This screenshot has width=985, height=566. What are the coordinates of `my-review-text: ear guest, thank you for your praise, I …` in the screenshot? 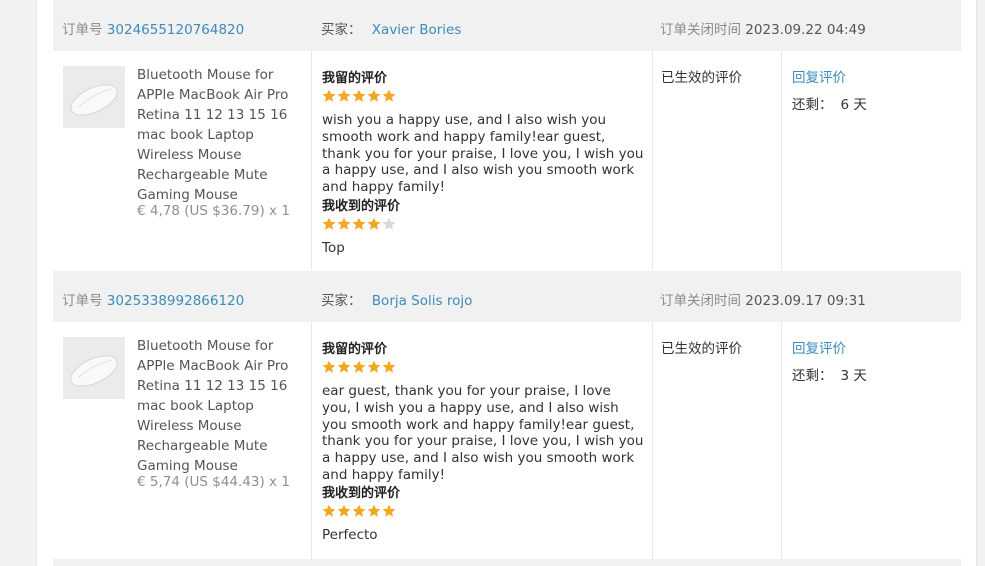 It's located at (483, 433).